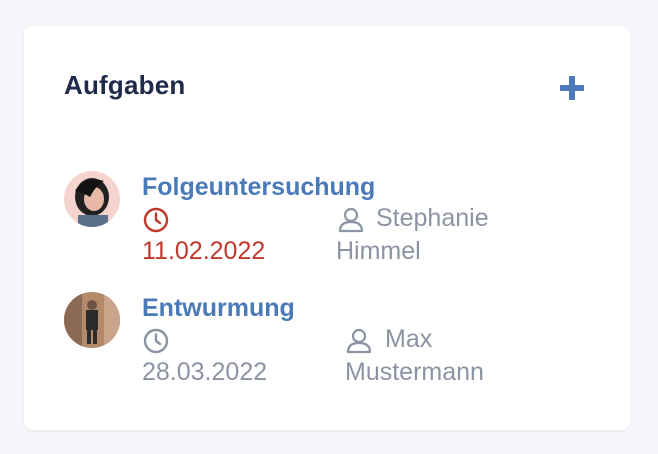 This screenshot has height=454, width=658. I want to click on assignee-name: Max Mustermann, so click(414, 355).